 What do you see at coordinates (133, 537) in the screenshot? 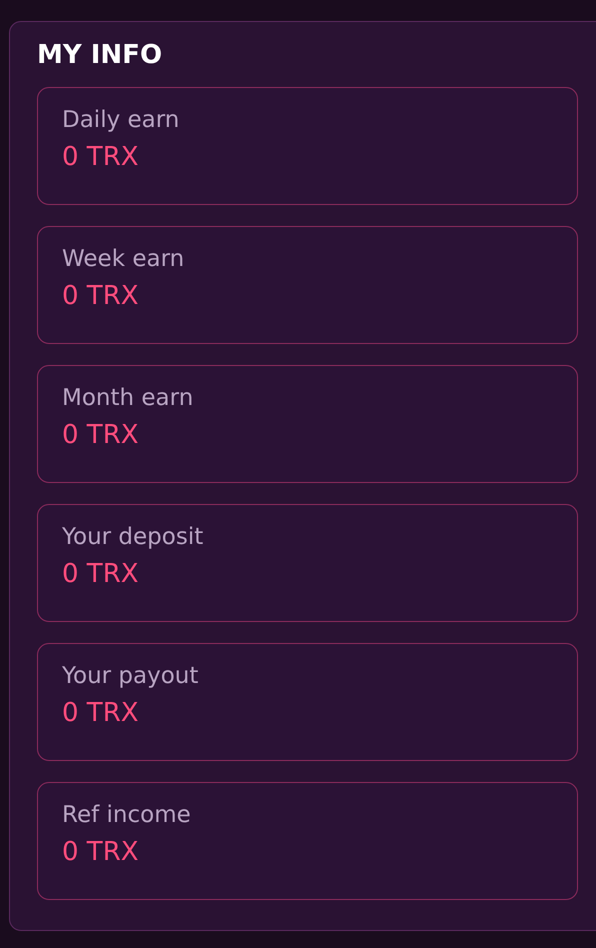
I see `stat-label: Your deposit` at bounding box center [133, 537].